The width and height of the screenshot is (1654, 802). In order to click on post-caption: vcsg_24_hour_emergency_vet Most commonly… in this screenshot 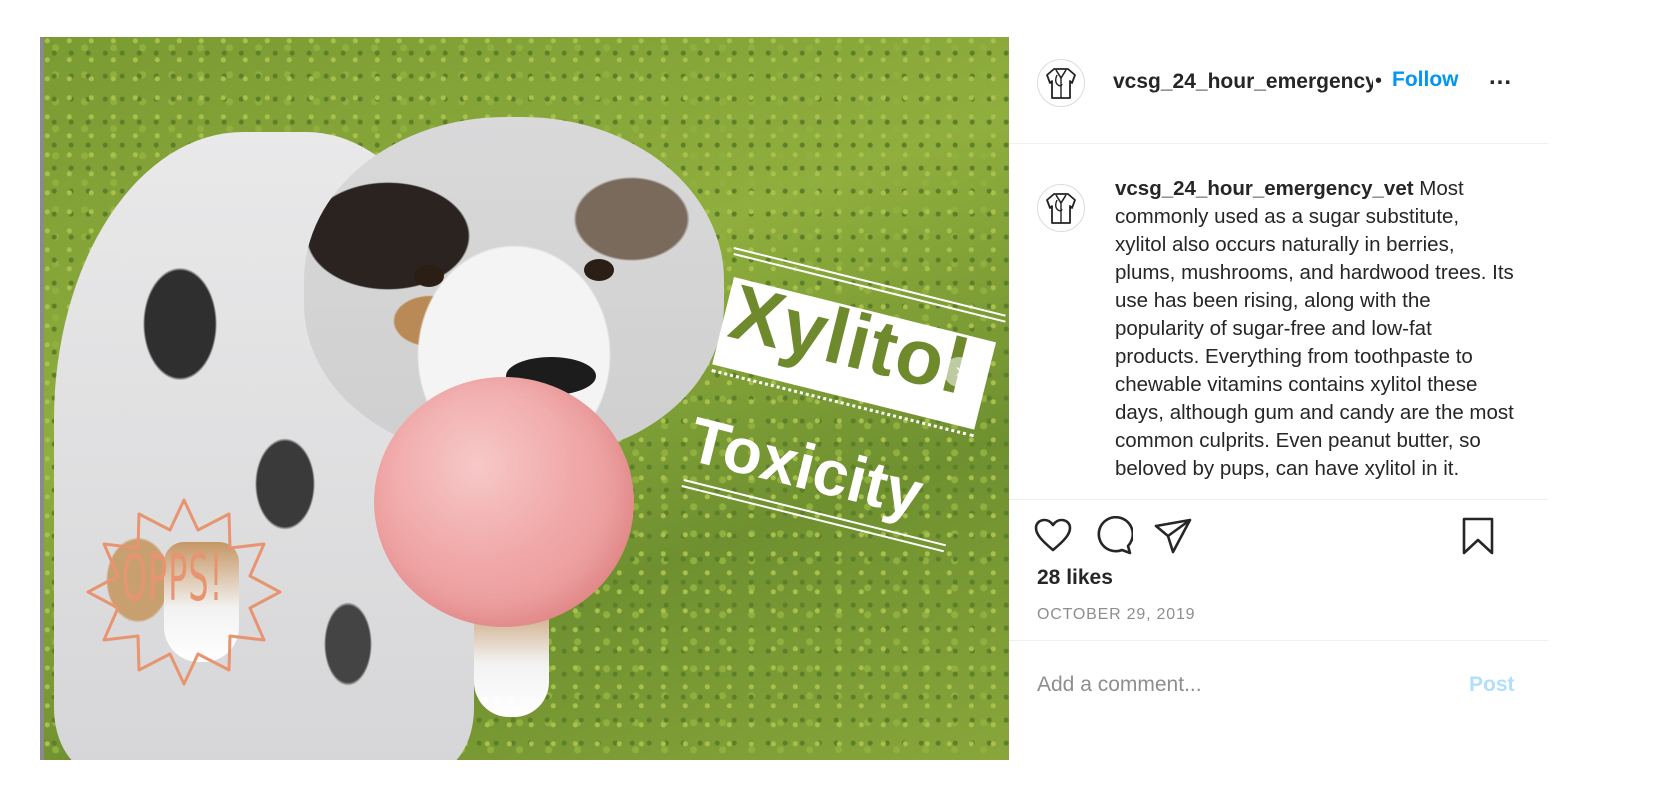, I will do `click(1315, 329)`.